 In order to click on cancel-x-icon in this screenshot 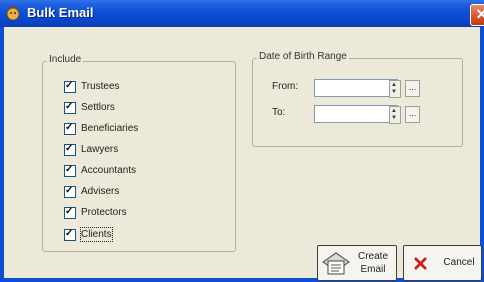, I will do `click(420, 263)`.